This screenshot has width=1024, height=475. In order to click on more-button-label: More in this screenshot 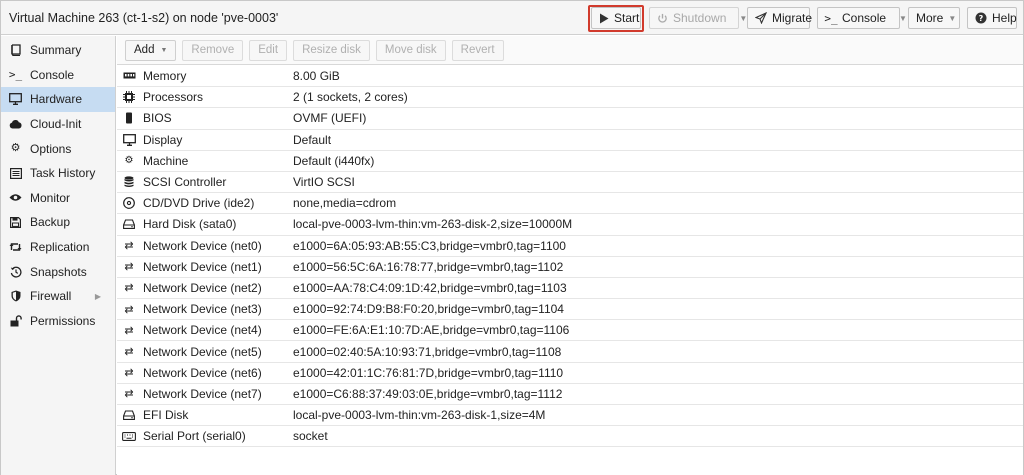, I will do `click(930, 18)`.